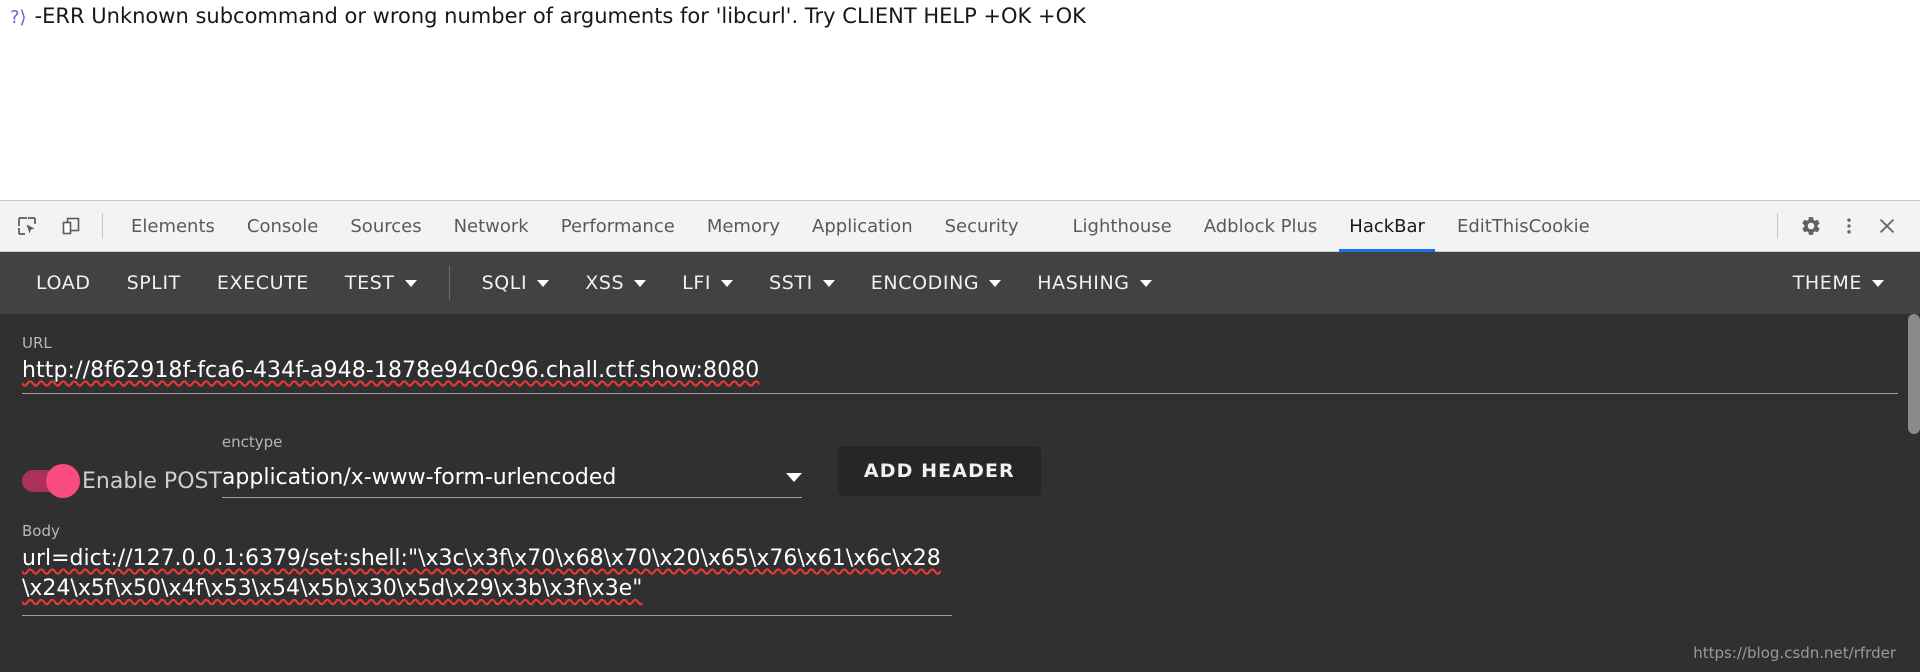  I want to click on tabbar-left-divider, so click(102, 226).